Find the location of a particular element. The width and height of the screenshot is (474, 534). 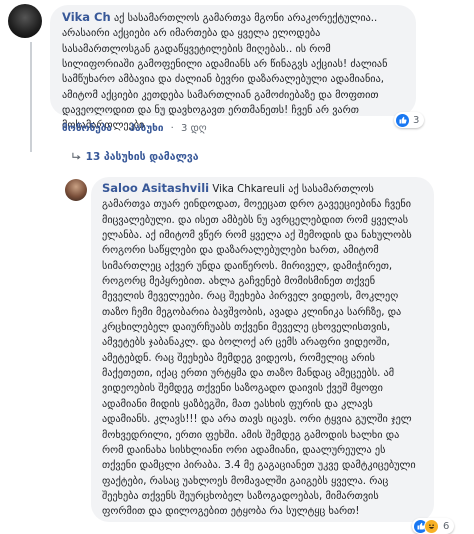

thread-connector is located at coordinates (31, 97).